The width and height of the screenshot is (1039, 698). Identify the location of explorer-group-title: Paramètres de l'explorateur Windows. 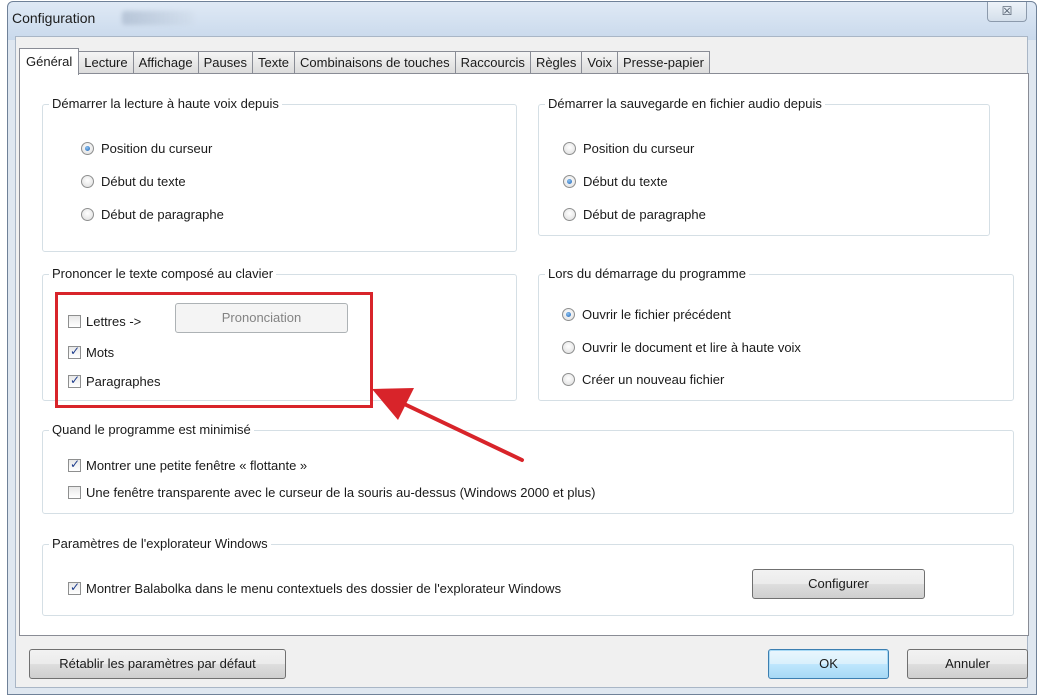
(160, 543).